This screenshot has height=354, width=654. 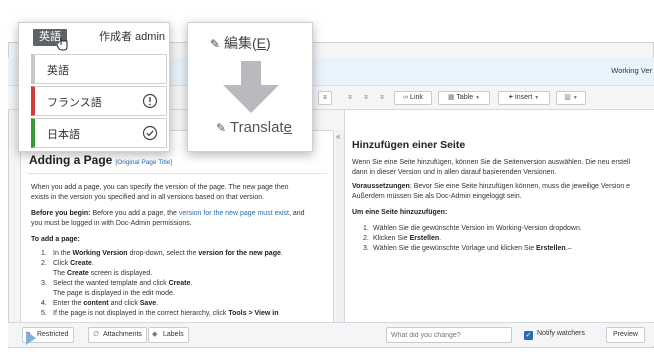 What do you see at coordinates (144, 162) in the screenshot?
I see `original-title-tag: [Original Page Title]` at bounding box center [144, 162].